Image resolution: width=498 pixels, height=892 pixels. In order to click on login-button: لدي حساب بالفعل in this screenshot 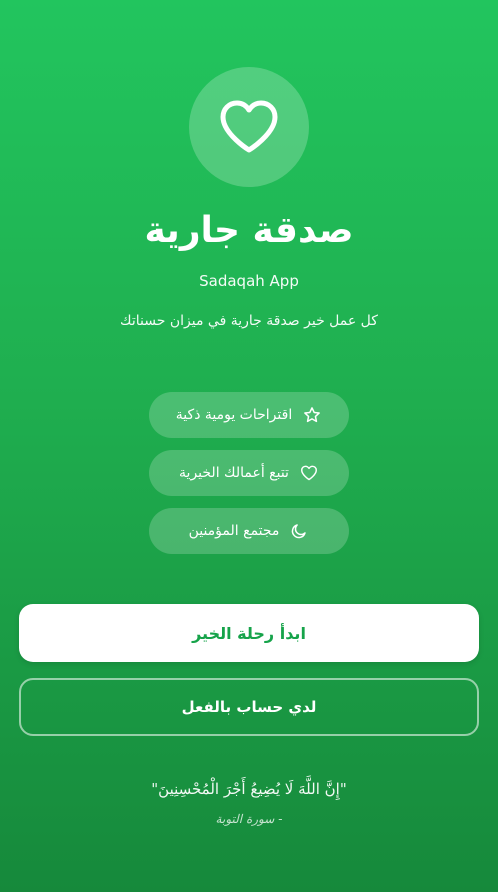, I will do `click(249, 707)`.